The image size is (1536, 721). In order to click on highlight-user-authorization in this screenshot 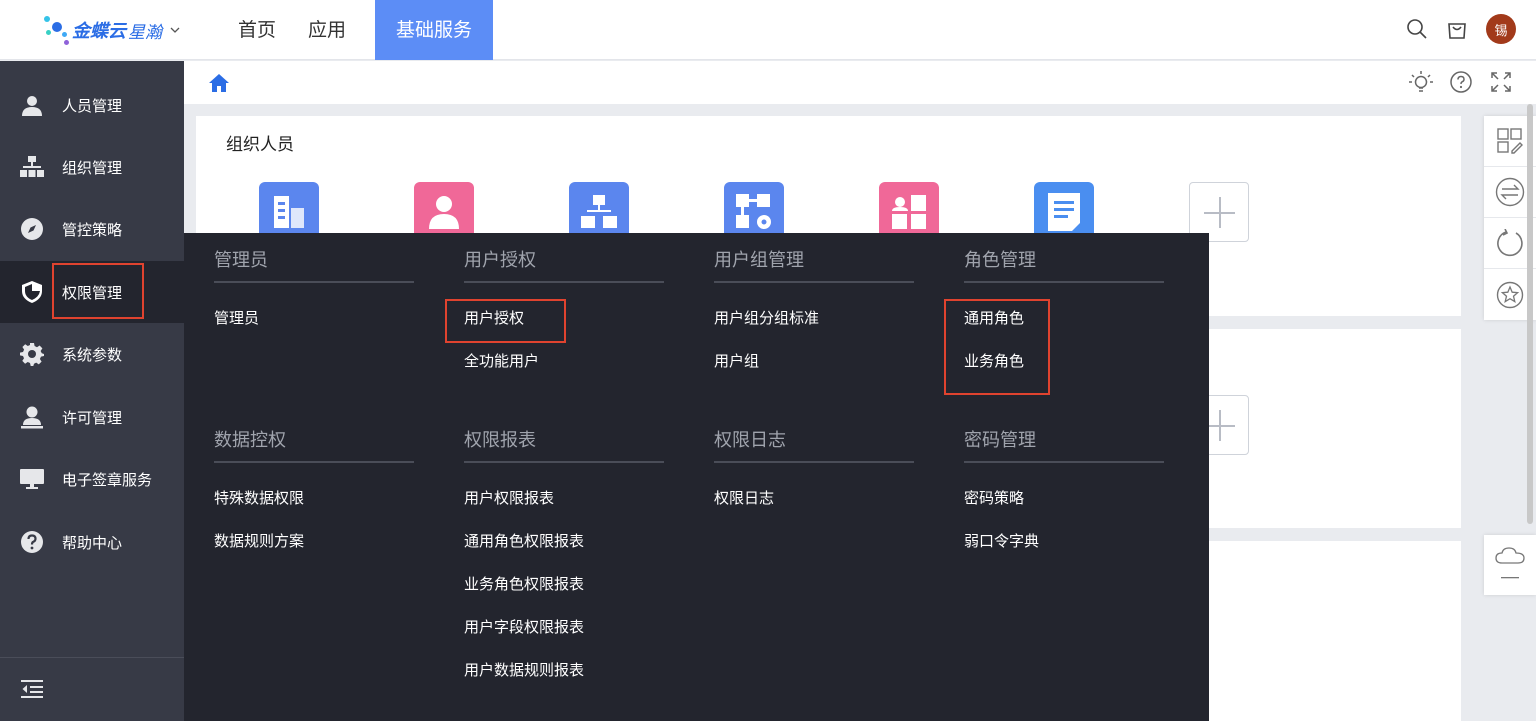, I will do `click(505, 321)`.